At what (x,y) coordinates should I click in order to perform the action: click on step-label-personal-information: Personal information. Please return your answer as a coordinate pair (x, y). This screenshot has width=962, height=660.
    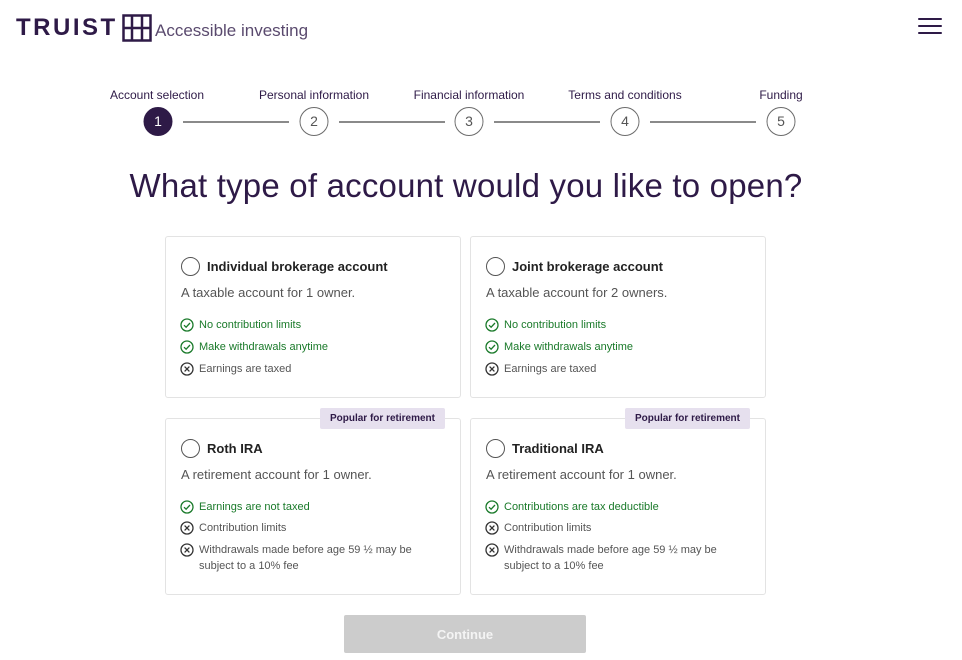
    Looking at the image, I should click on (314, 95).